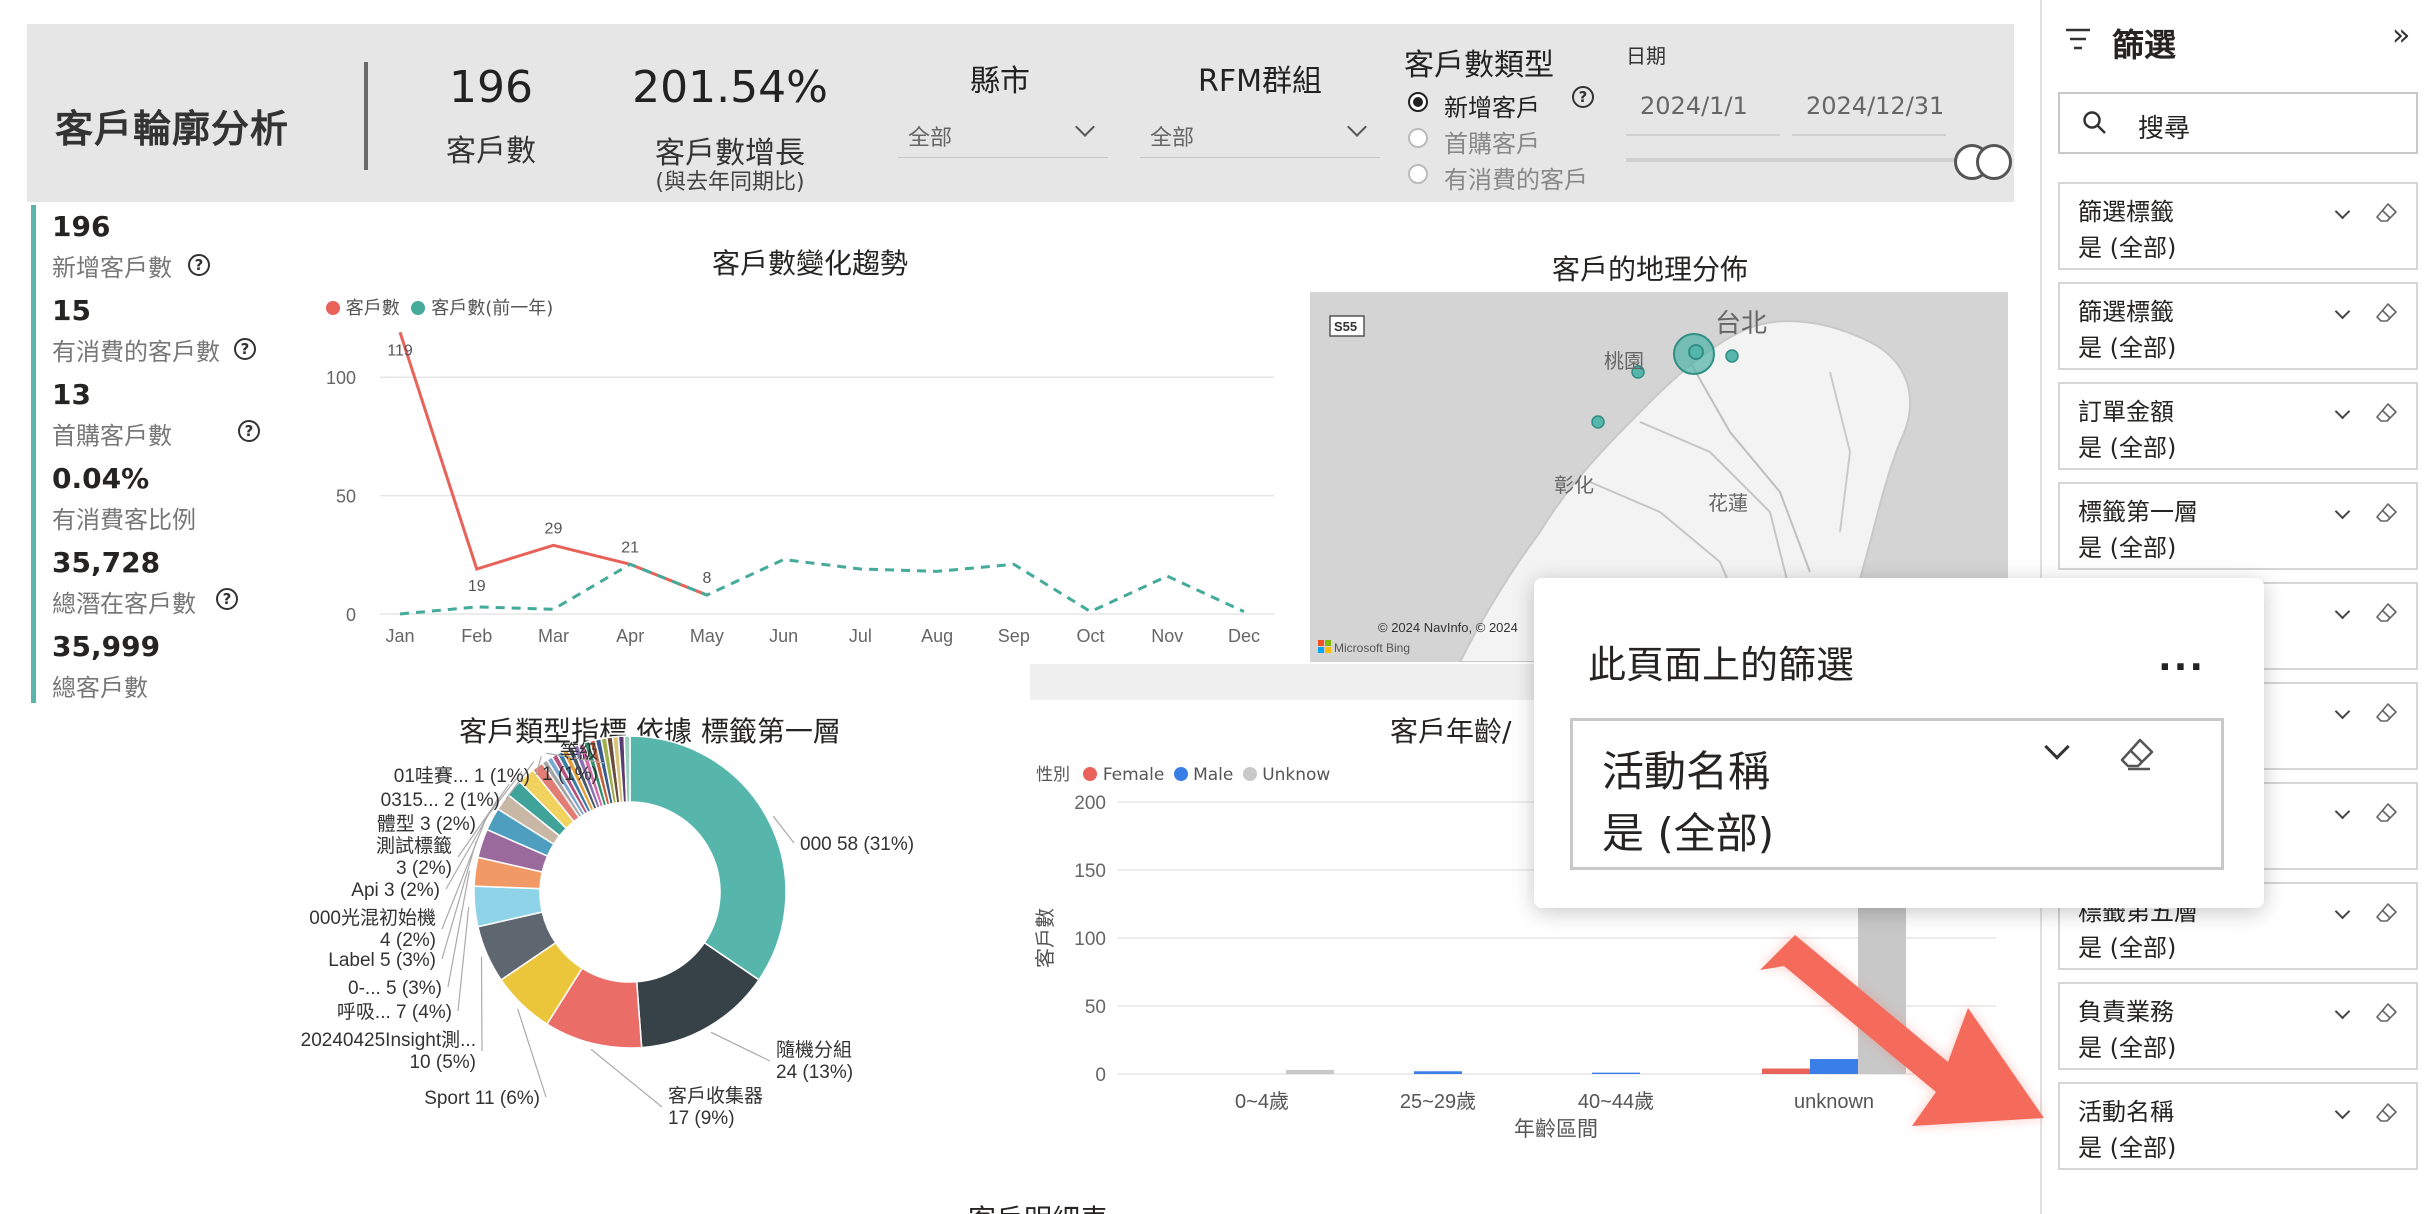  I want to click on search-icon, so click(2094, 122).